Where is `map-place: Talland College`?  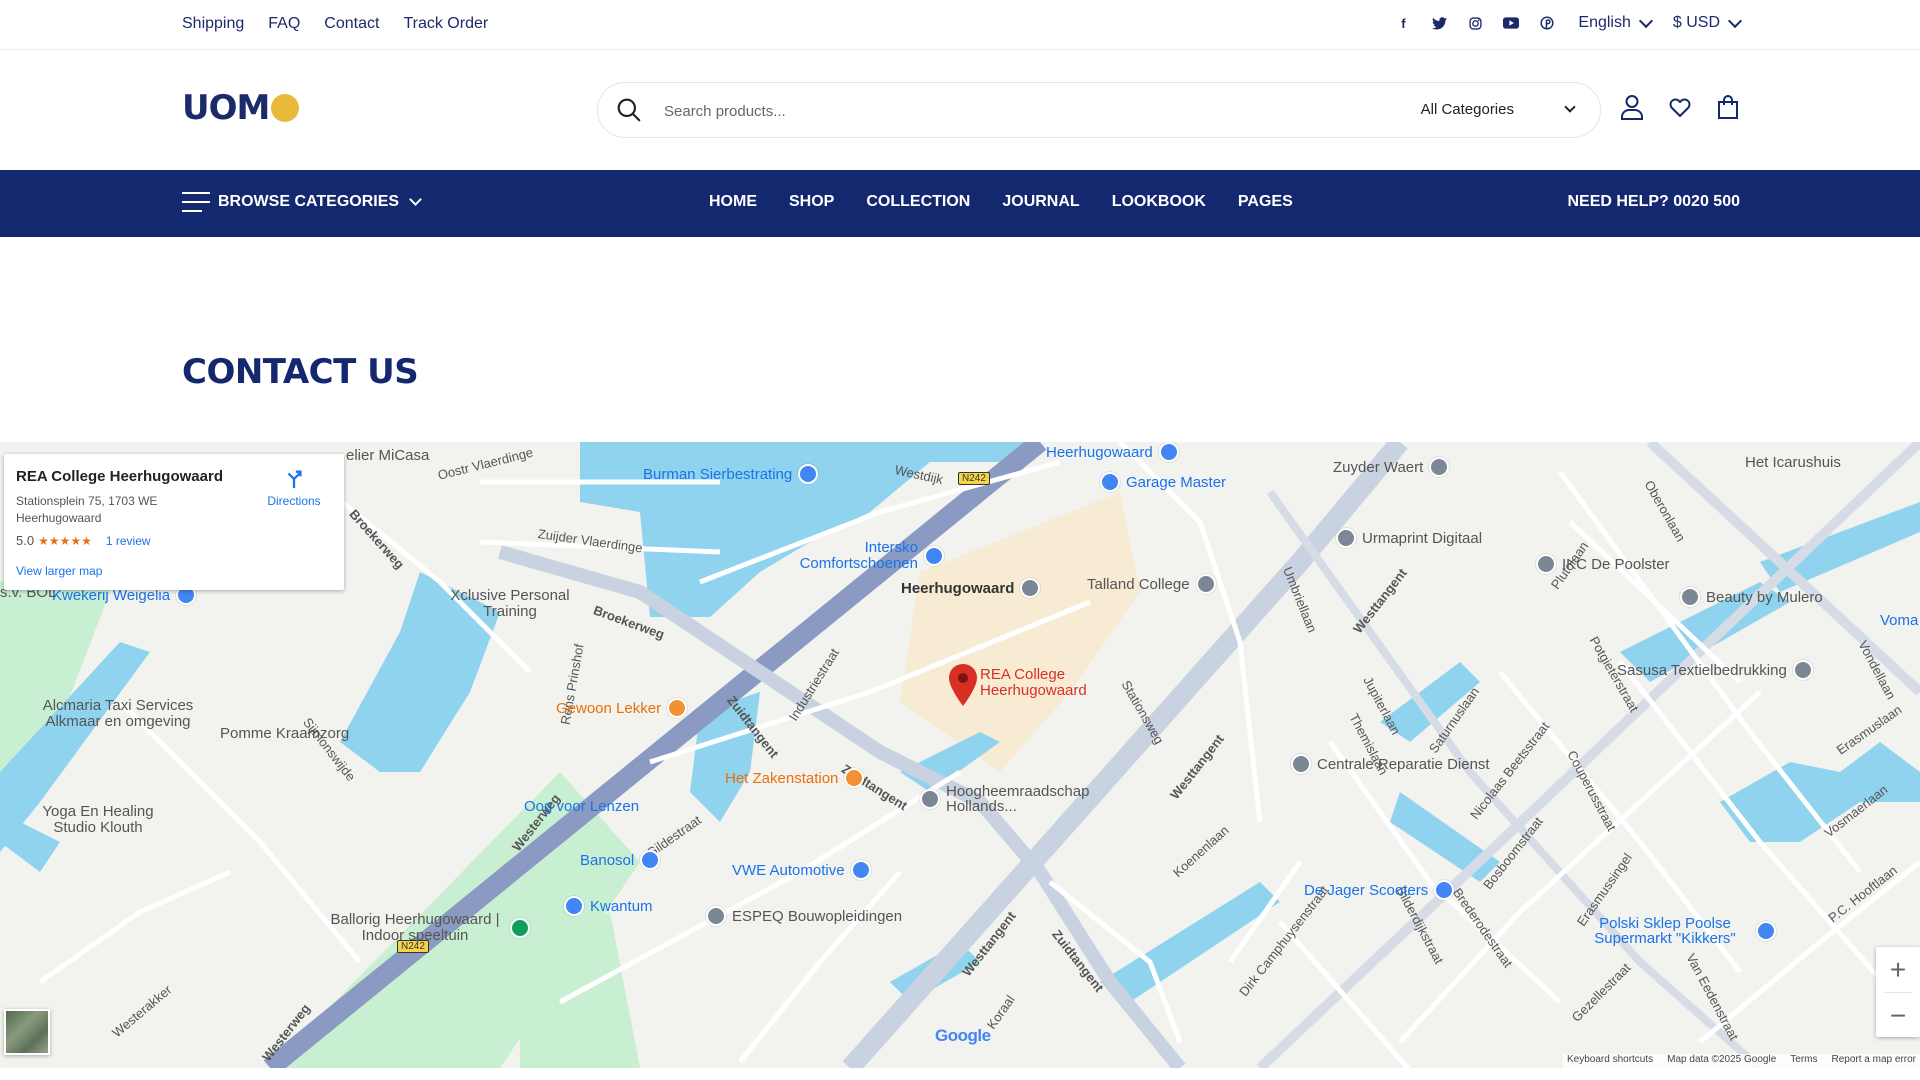
map-place: Talland College is located at coordinates (1151, 584).